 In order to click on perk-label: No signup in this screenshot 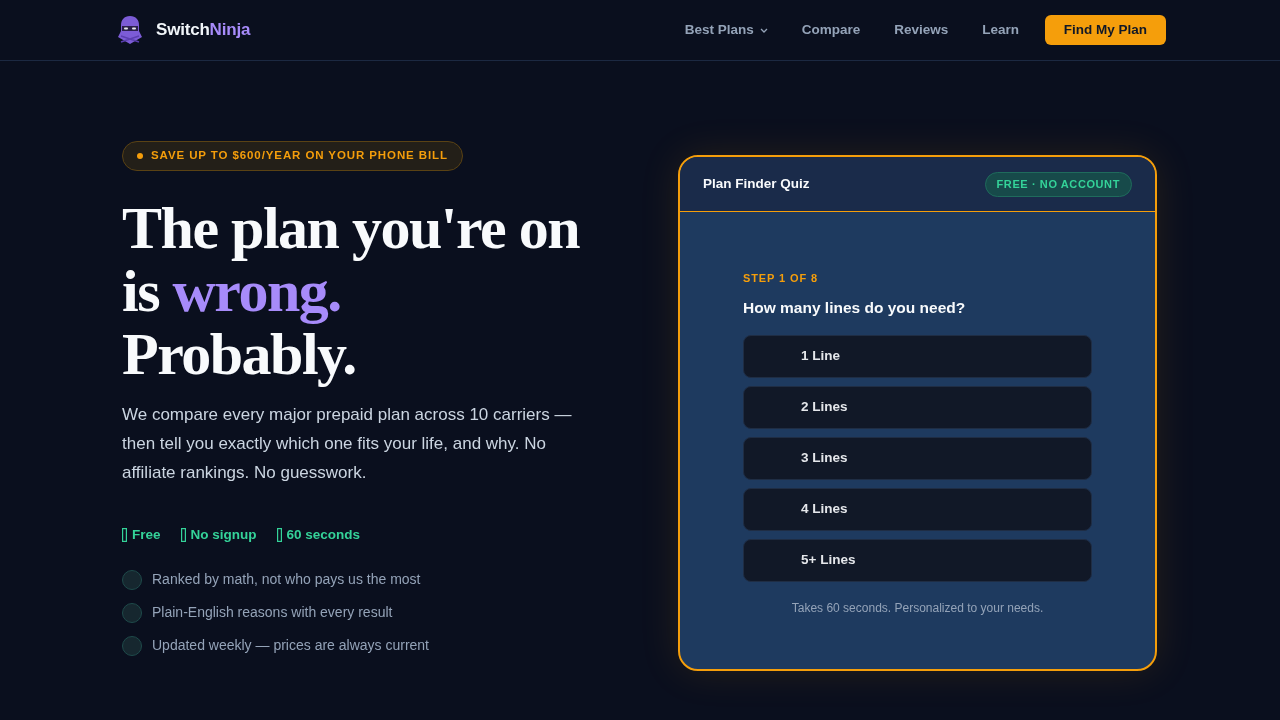, I will do `click(223, 535)`.